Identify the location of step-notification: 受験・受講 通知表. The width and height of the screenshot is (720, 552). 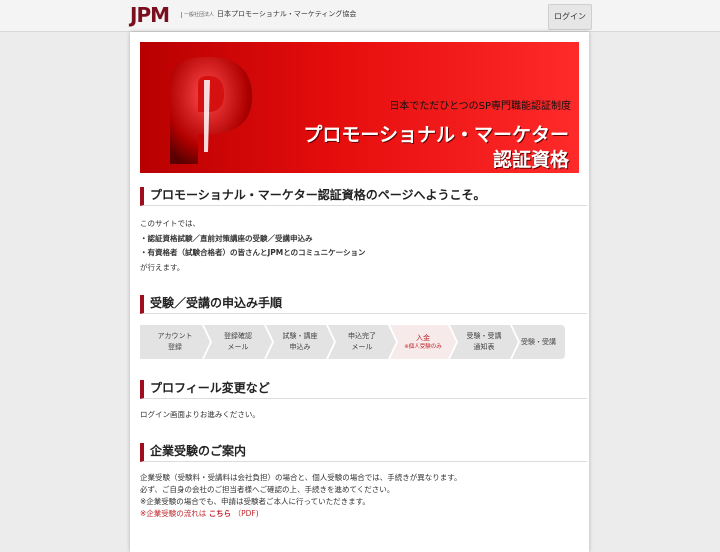
(484, 342).